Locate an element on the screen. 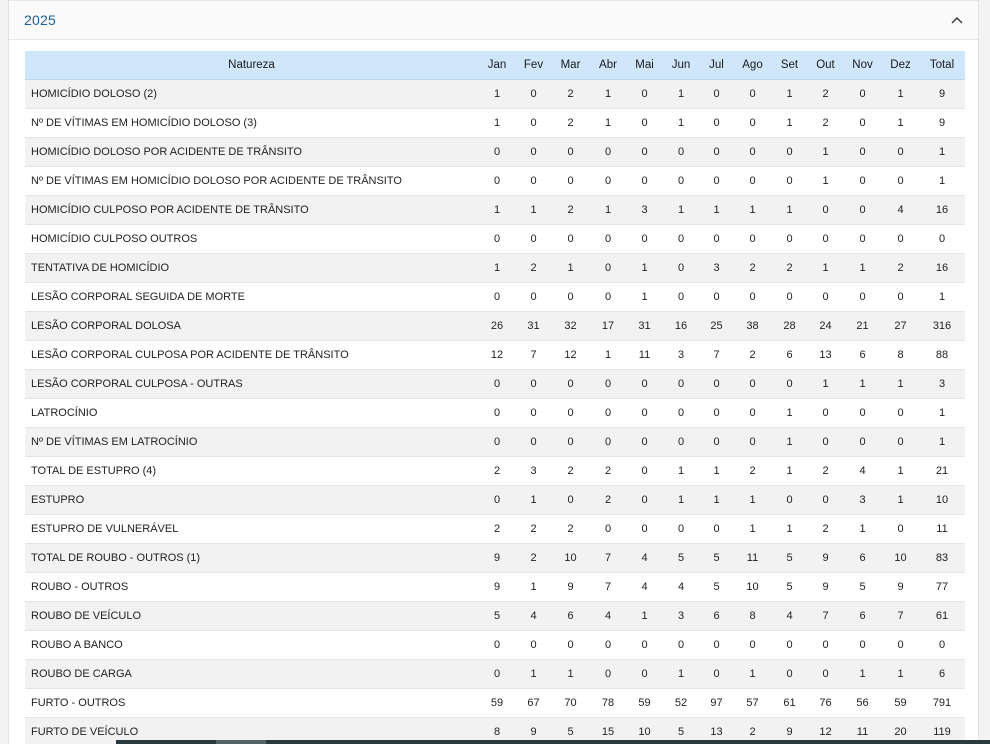  row-total: 3 is located at coordinates (942, 384).